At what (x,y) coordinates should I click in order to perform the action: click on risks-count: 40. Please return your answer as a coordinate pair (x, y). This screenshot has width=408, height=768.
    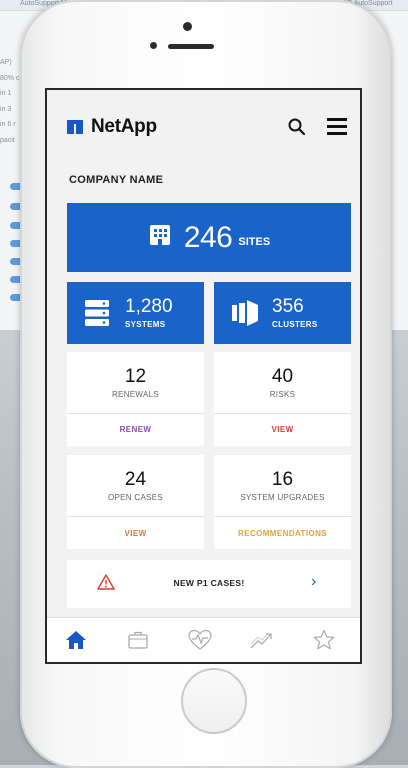
    Looking at the image, I should click on (282, 376).